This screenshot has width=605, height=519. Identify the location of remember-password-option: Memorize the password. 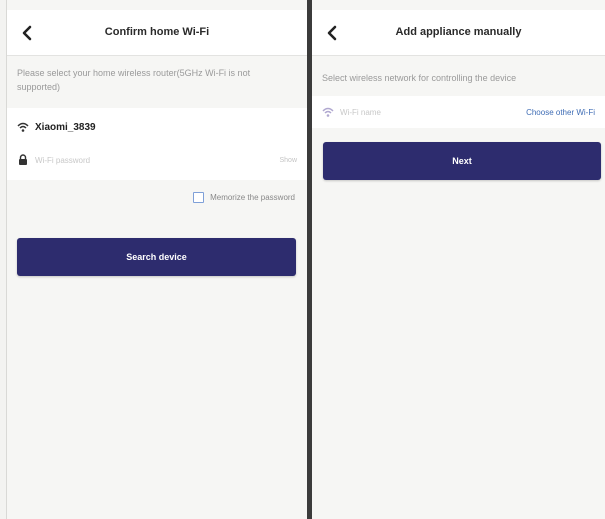
(244, 197).